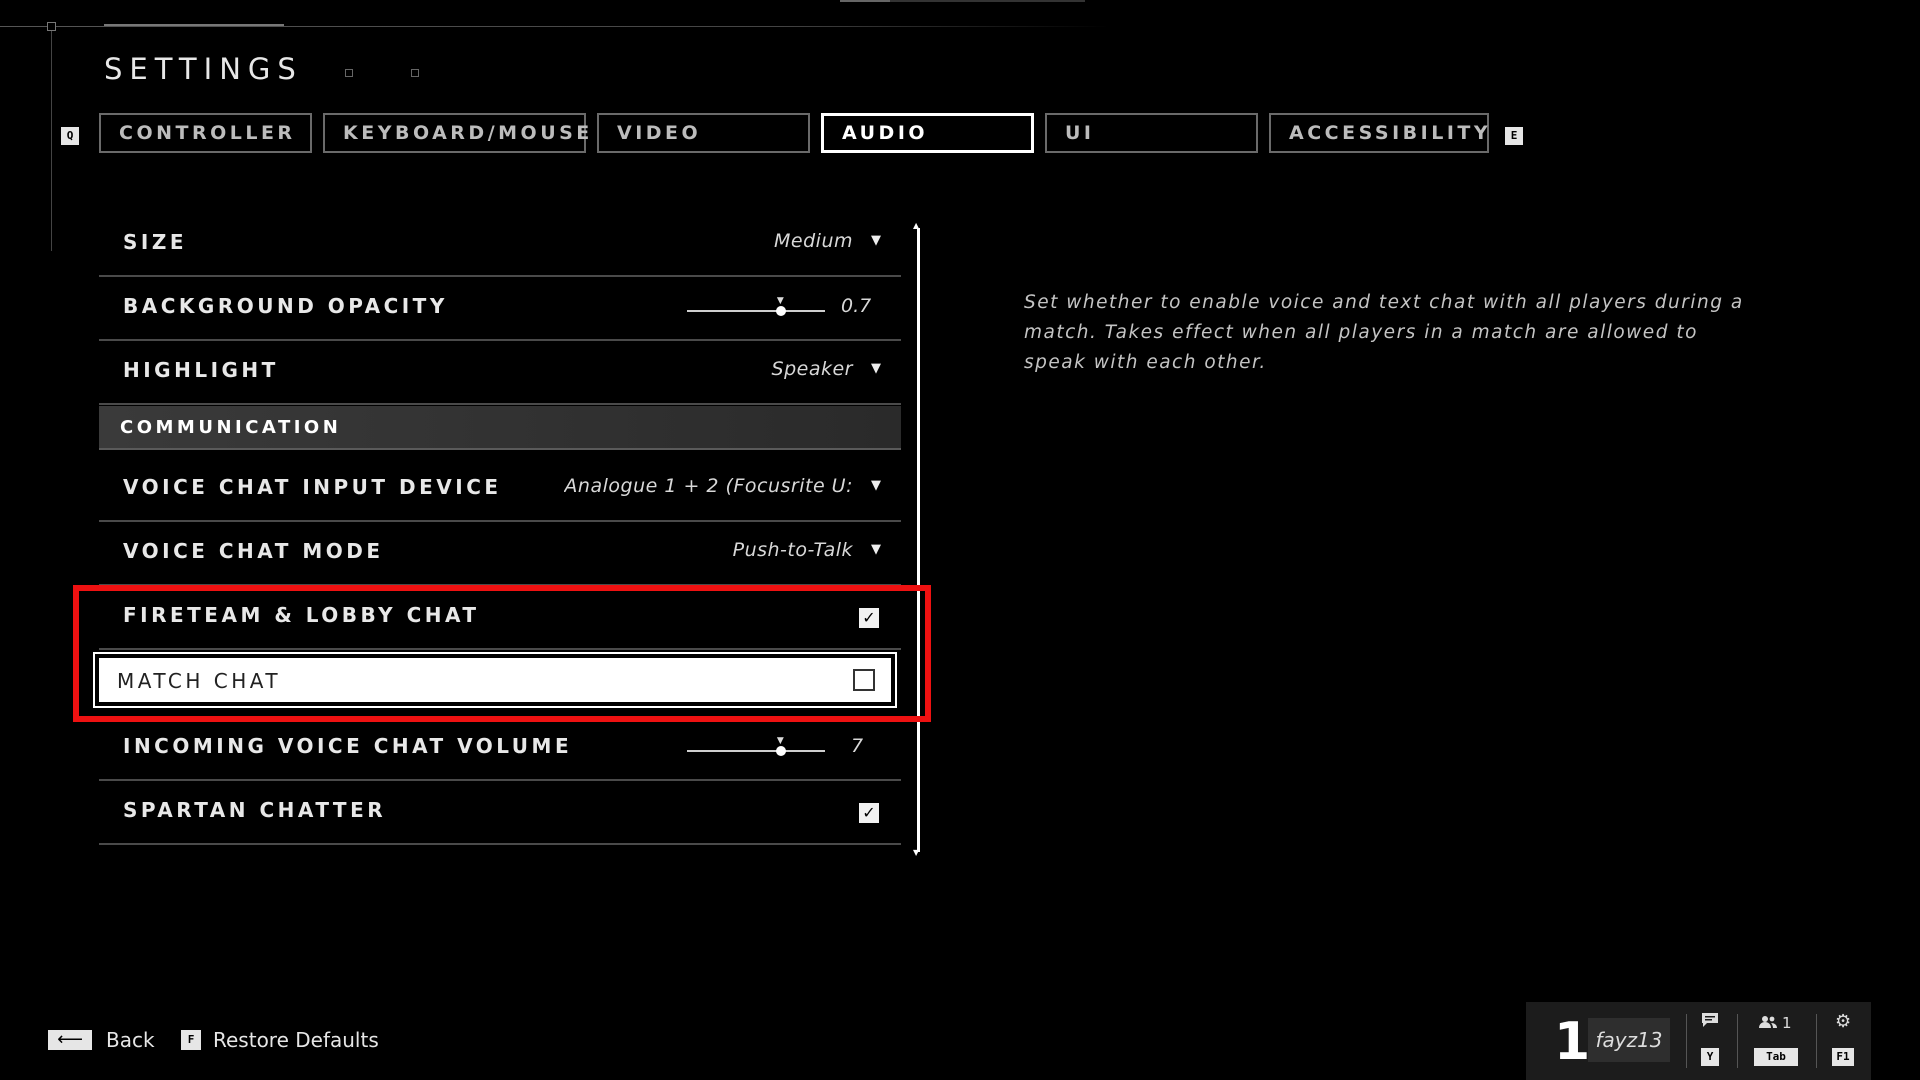 The image size is (1920, 1080). Describe the element at coordinates (1629, 1040) in the screenshot. I see `gamertag: fayz13` at that location.